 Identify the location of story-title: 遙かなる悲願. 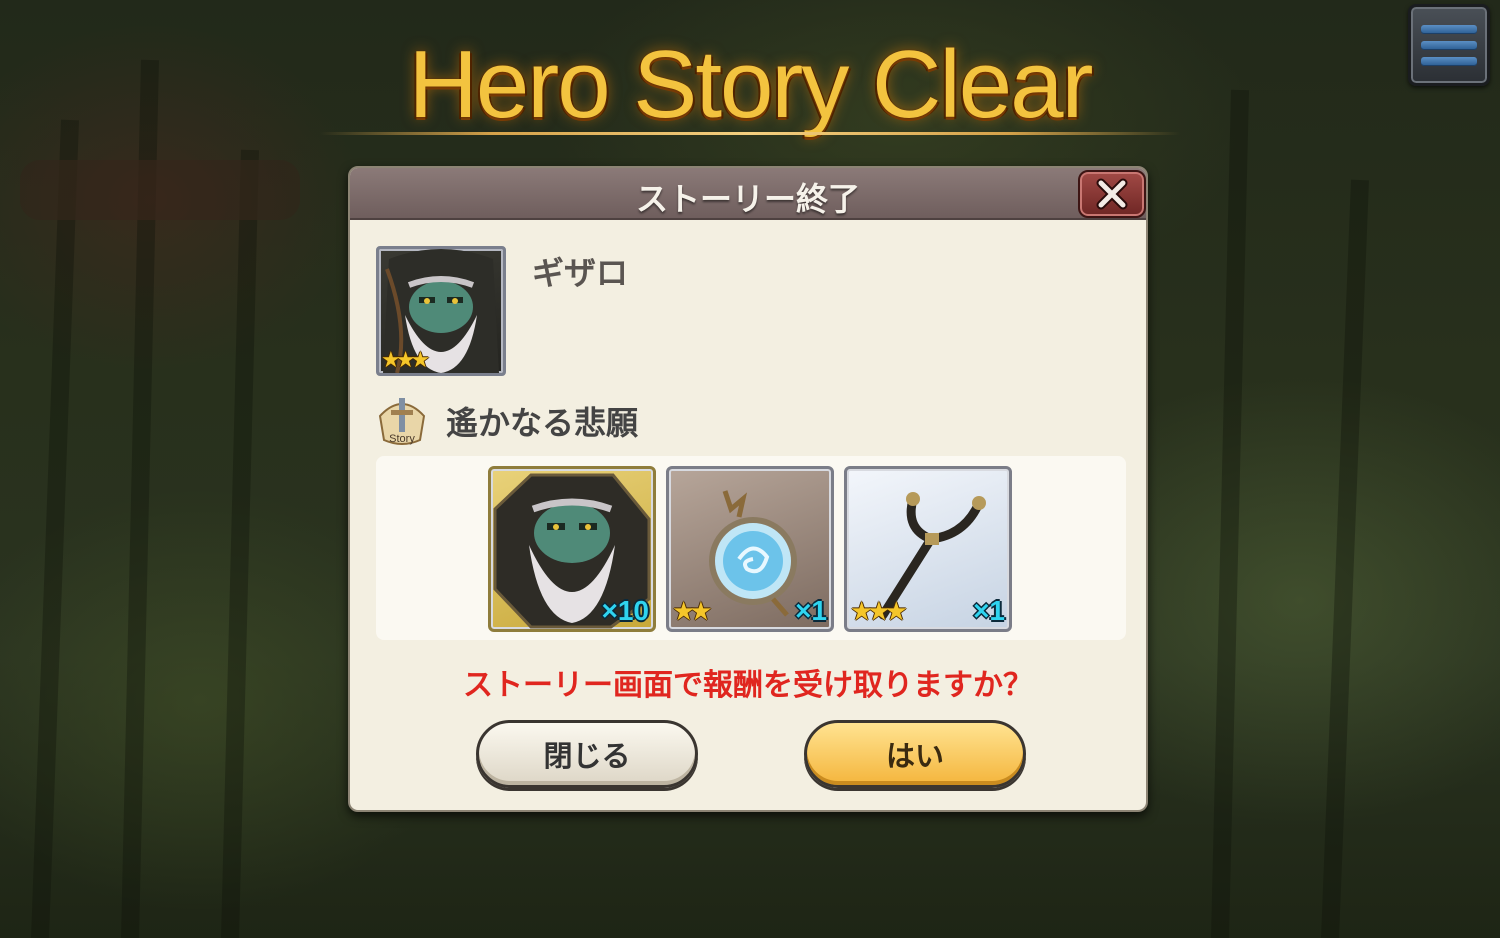
(542, 423).